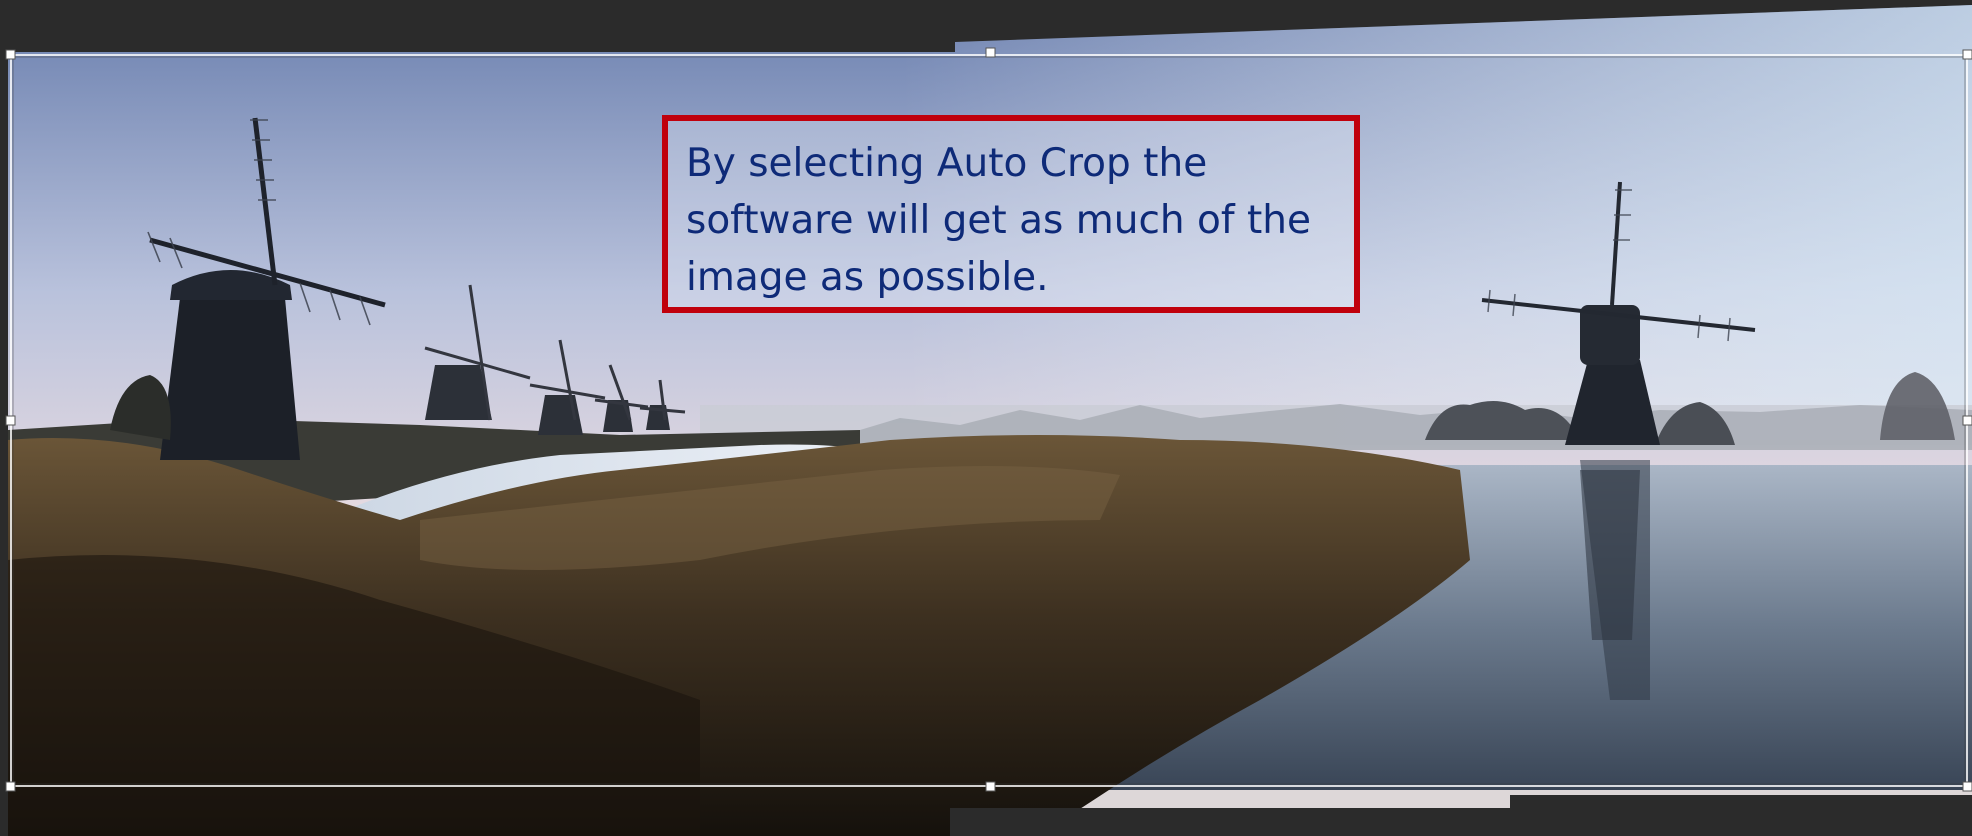  Describe the element at coordinates (10, 420) in the screenshot. I see `crop-handle-middle-left` at that location.